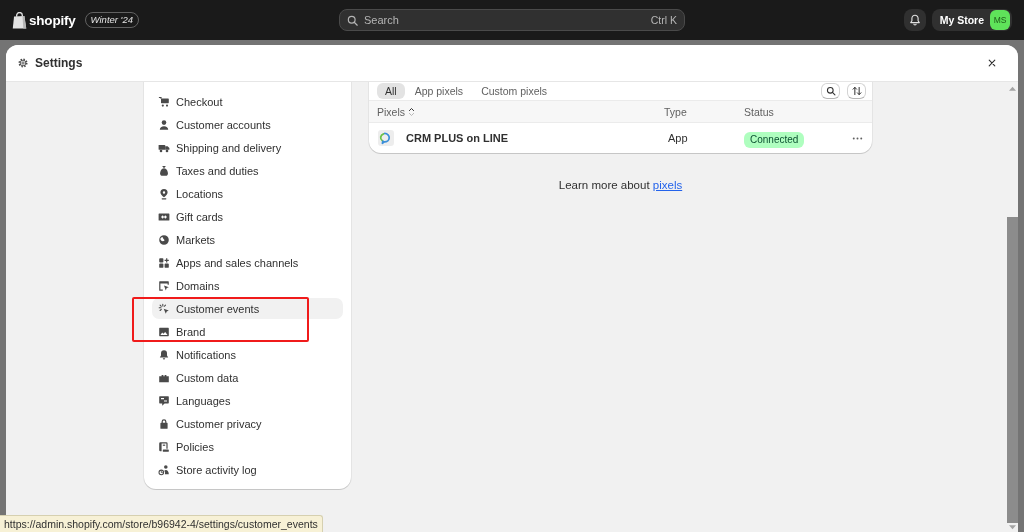 The width and height of the screenshot is (1024, 532). Describe the element at coordinates (23, 63) in the screenshot. I see `settings-icon` at that location.